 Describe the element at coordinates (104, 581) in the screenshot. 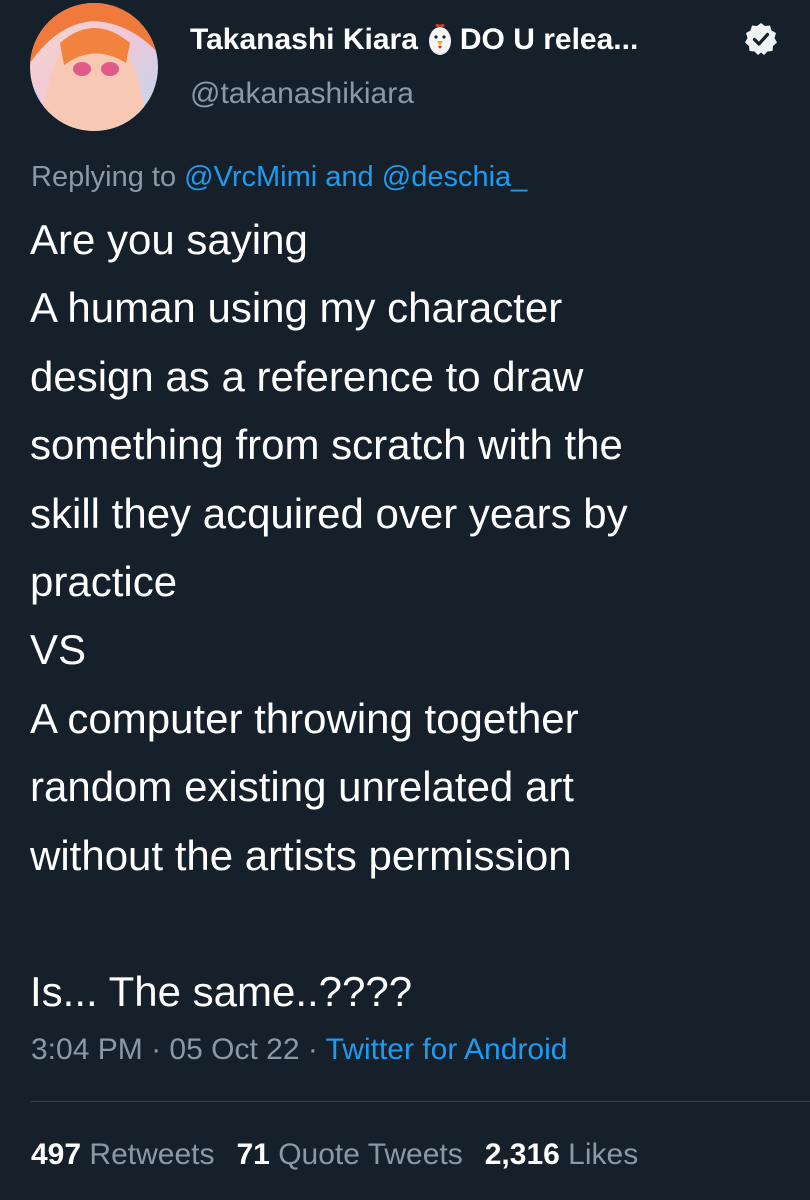

I see `tweet-line: practice` at that location.